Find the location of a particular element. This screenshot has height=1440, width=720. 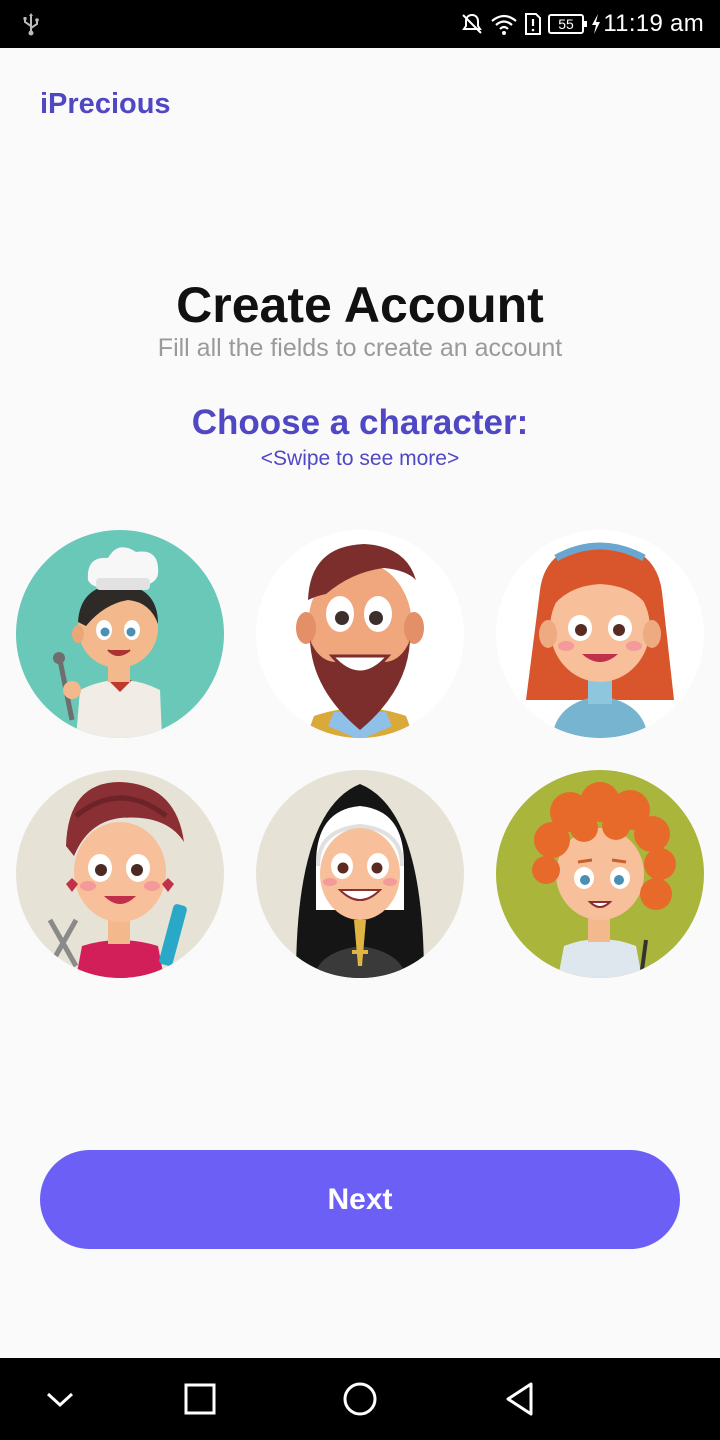

nun-avatar-image is located at coordinates (360, 874).